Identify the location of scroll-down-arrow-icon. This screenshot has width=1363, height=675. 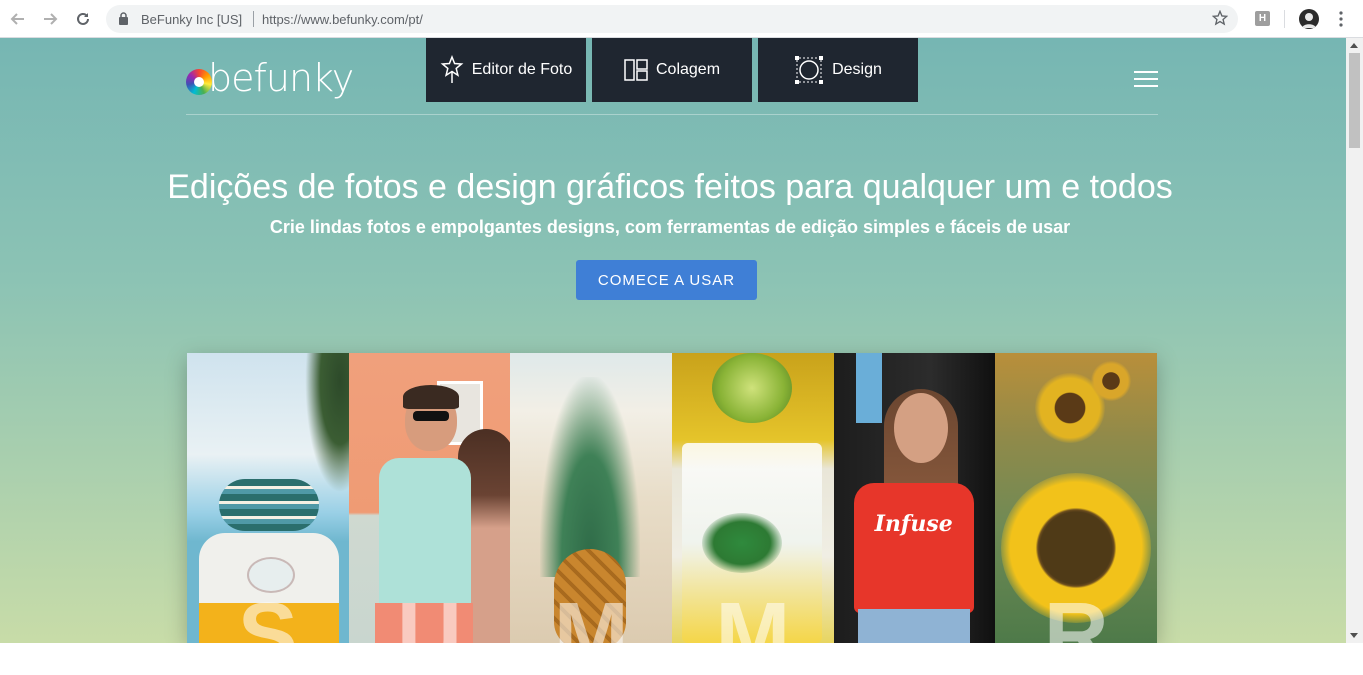
(1354, 635).